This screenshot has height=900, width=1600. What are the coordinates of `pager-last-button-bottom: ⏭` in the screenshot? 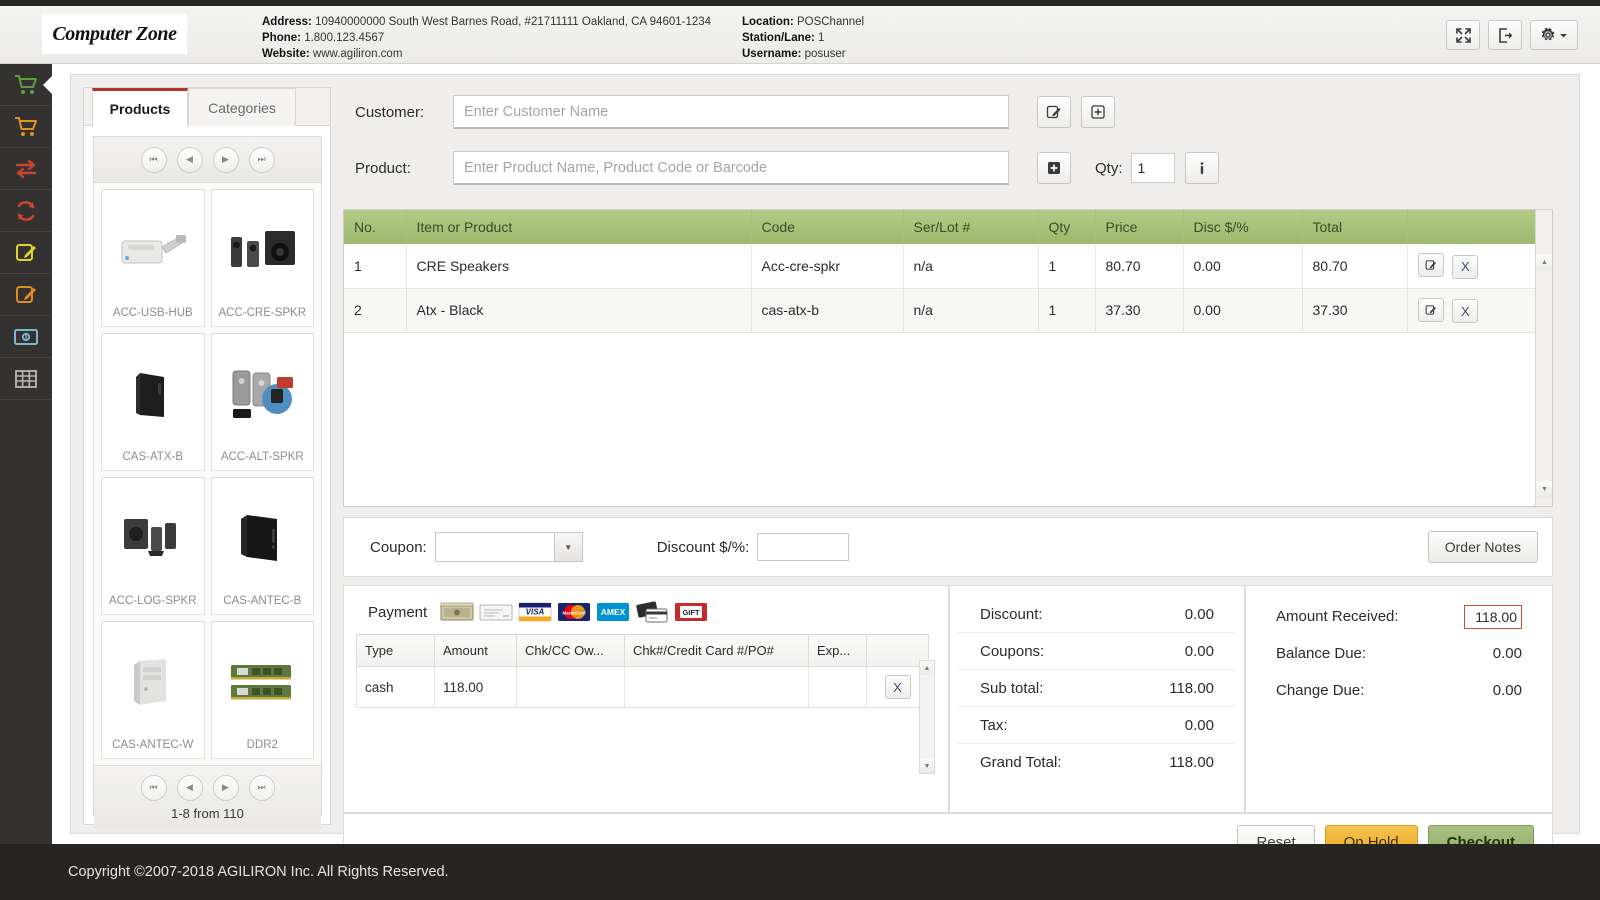 It's located at (261, 787).